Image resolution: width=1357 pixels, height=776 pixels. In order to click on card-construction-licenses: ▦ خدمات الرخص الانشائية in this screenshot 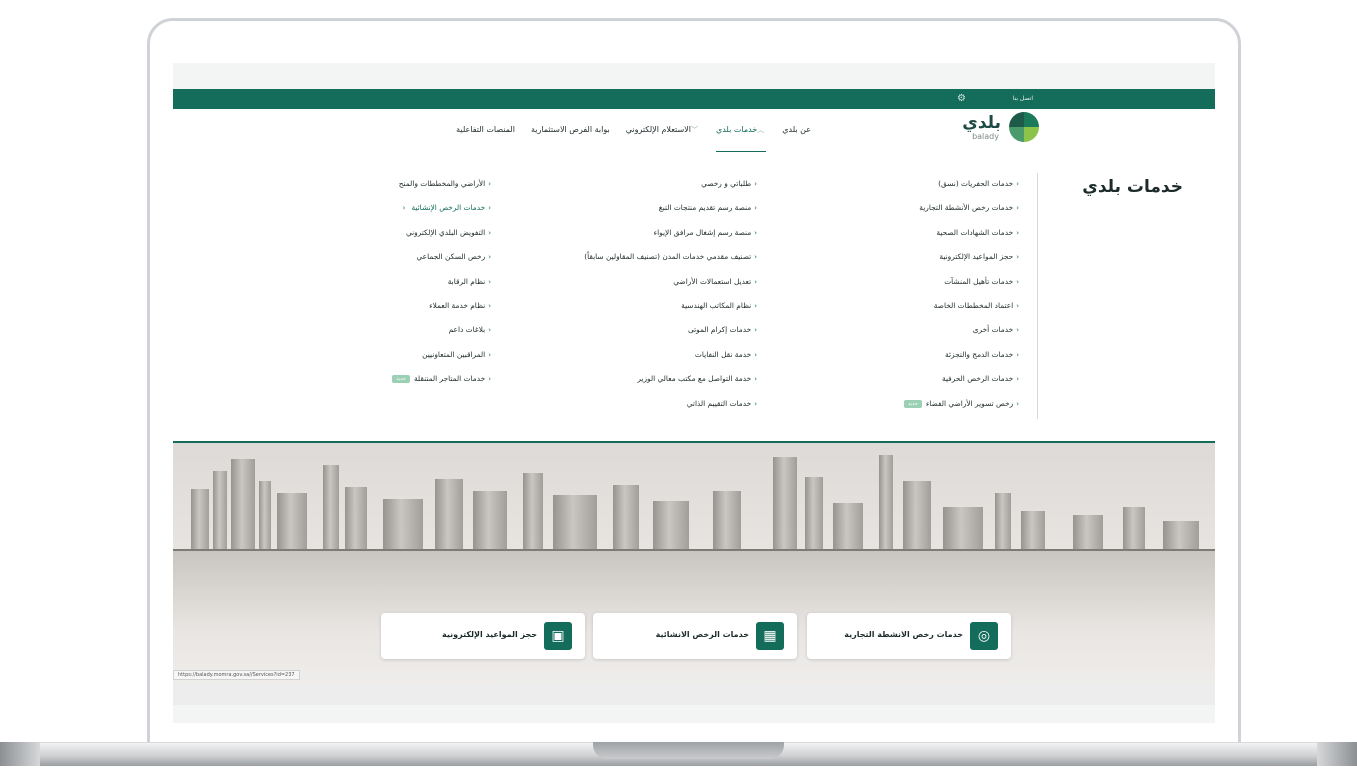, I will do `click(695, 636)`.